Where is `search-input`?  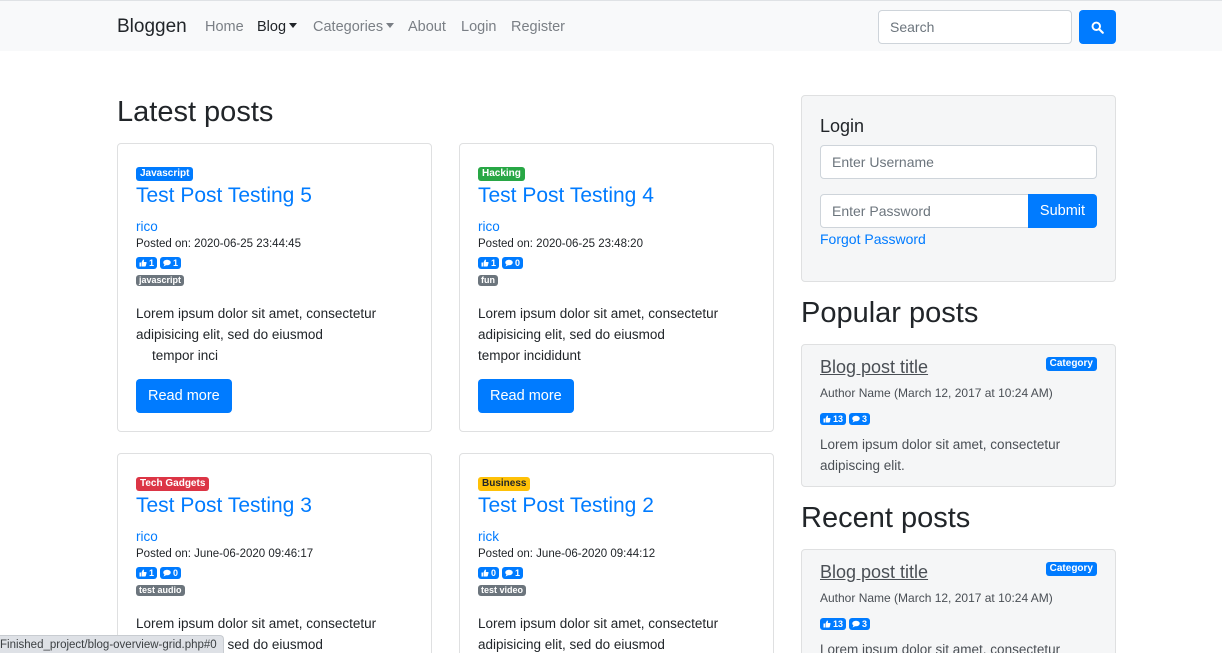
search-input is located at coordinates (975, 27).